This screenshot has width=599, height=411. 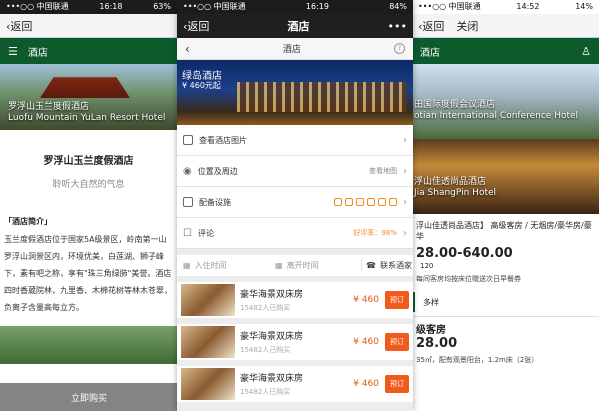 What do you see at coordinates (399, 48) in the screenshot?
I see `help-icon: ?` at bounding box center [399, 48].